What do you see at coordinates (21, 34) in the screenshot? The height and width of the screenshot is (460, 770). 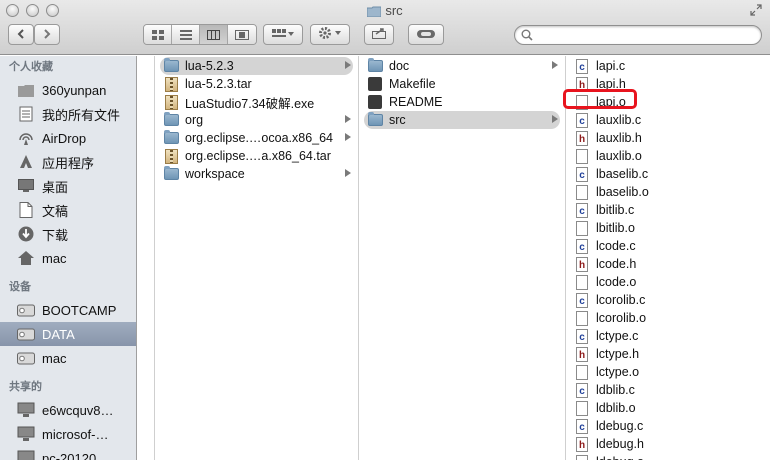 I see `back-button` at bounding box center [21, 34].